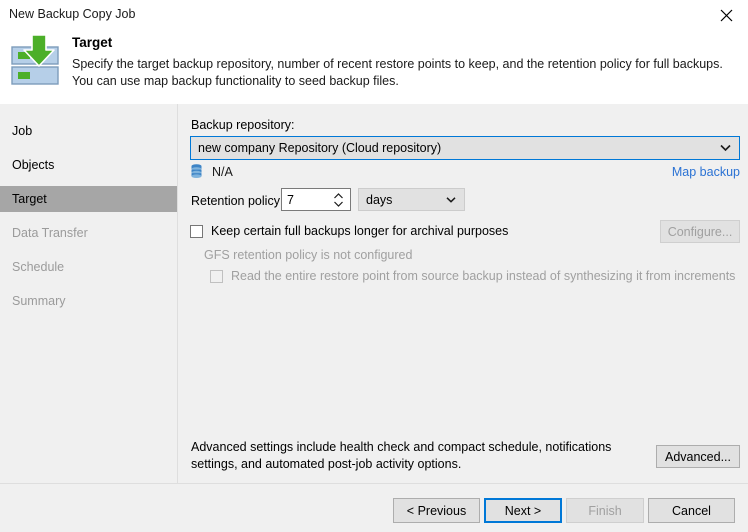 The height and width of the screenshot is (532, 748). Describe the element at coordinates (691, 510) in the screenshot. I see `cancel-button: Cancel` at that location.